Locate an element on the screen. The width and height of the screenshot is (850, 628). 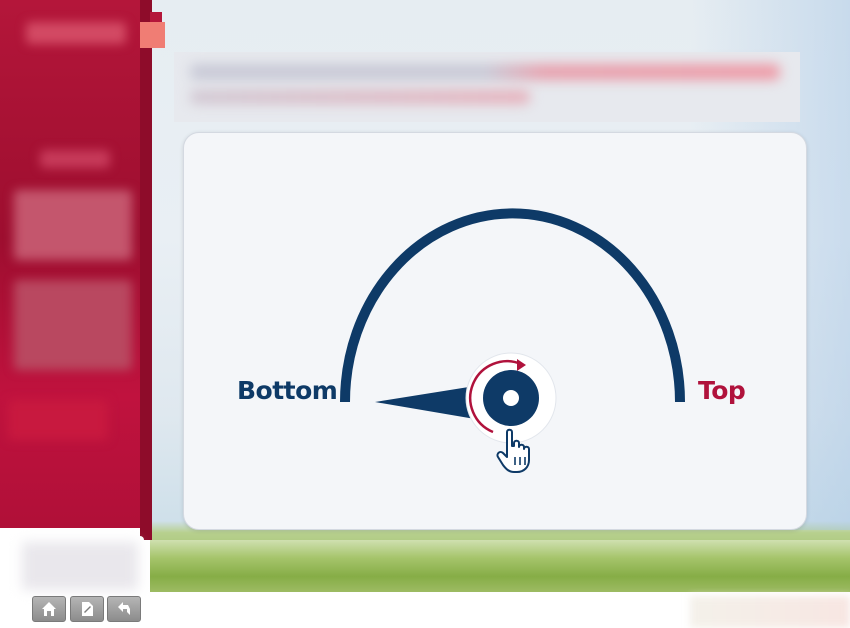
gauge-label-bottom: Bottom is located at coordinates (287, 390).